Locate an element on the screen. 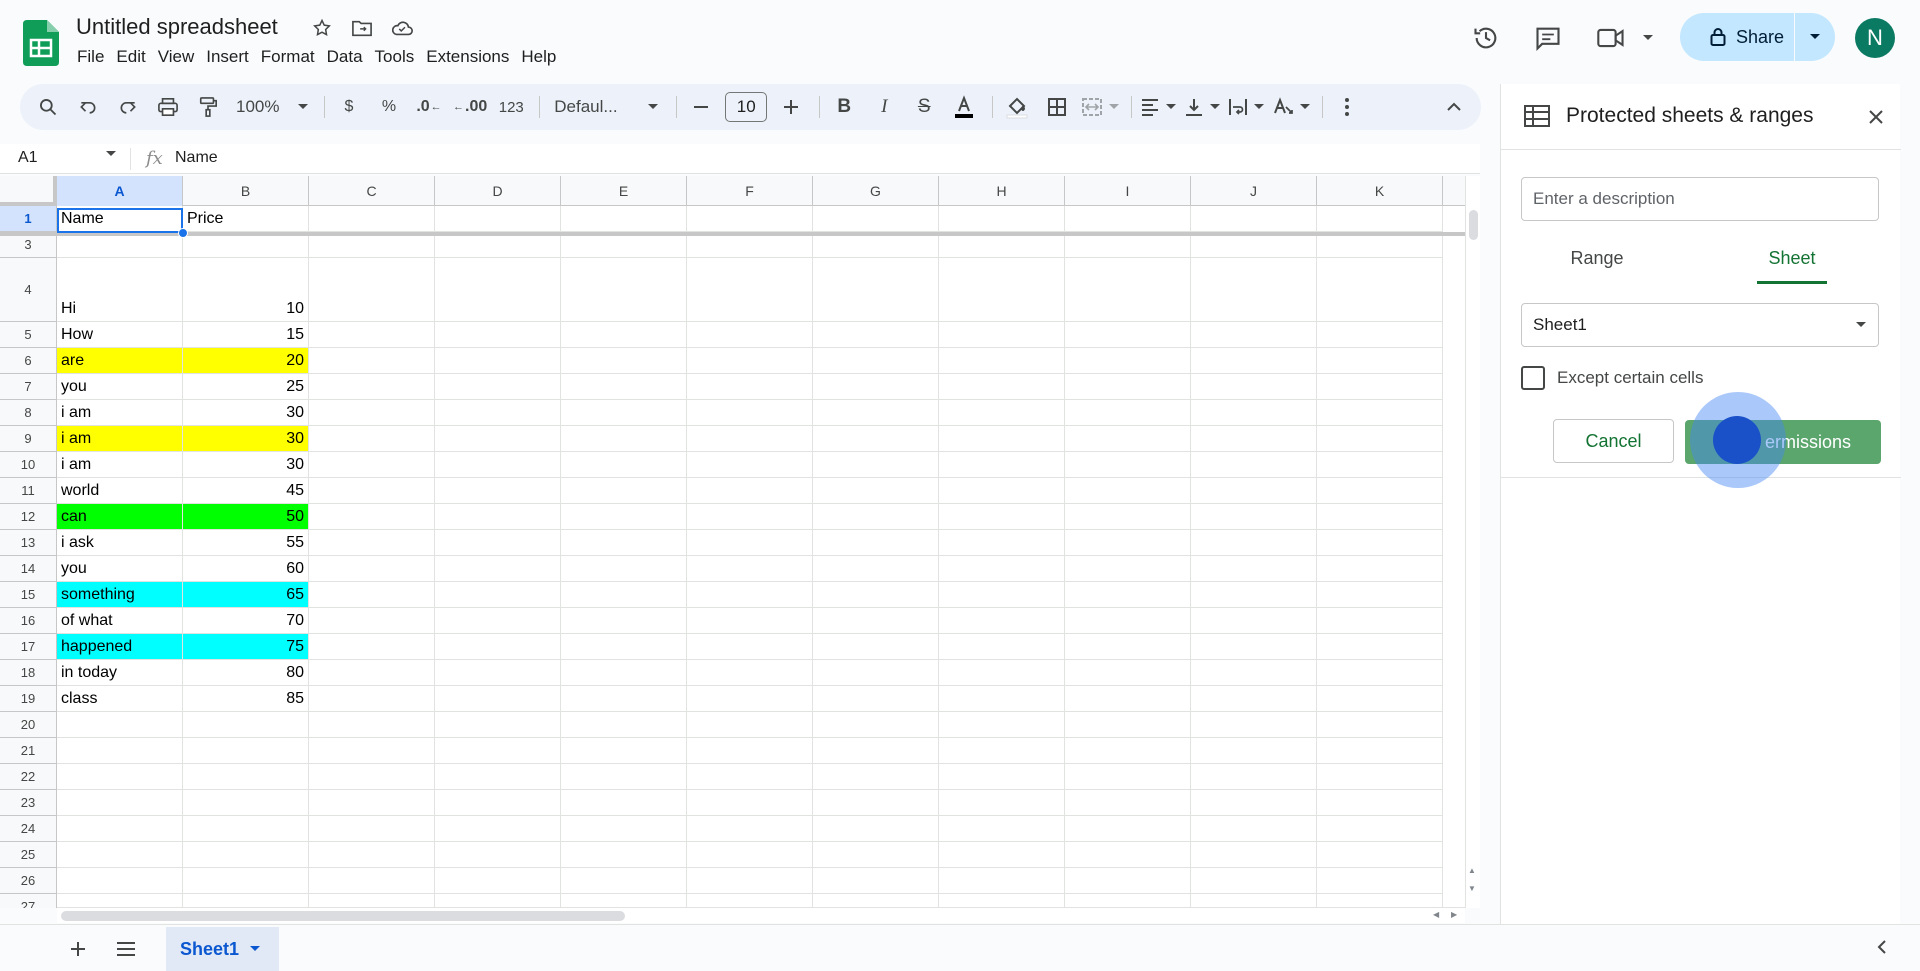 Image resolution: width=1920 pixels, height=971 pixels. cell: 30 is located at coordinates (246, 413).